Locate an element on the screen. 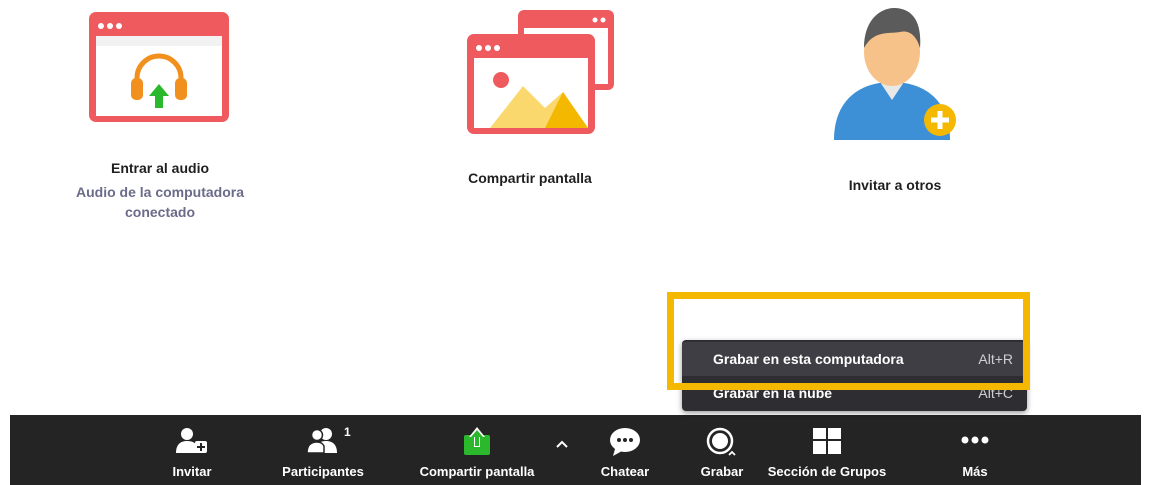 The height and width of the screenshot is (485, 1151). participants-count-badge: 1 is located at coordinates (347, 432).